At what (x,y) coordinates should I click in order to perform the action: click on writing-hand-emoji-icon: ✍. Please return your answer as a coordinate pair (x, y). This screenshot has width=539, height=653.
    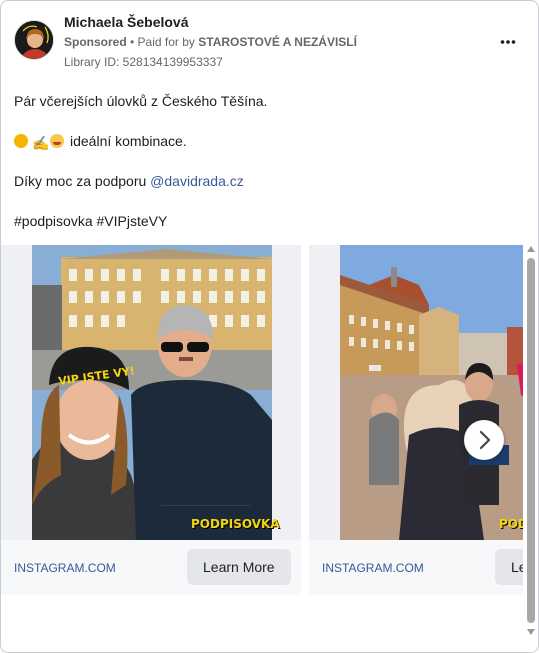
    Looking at the image, I should click on (41, 143).